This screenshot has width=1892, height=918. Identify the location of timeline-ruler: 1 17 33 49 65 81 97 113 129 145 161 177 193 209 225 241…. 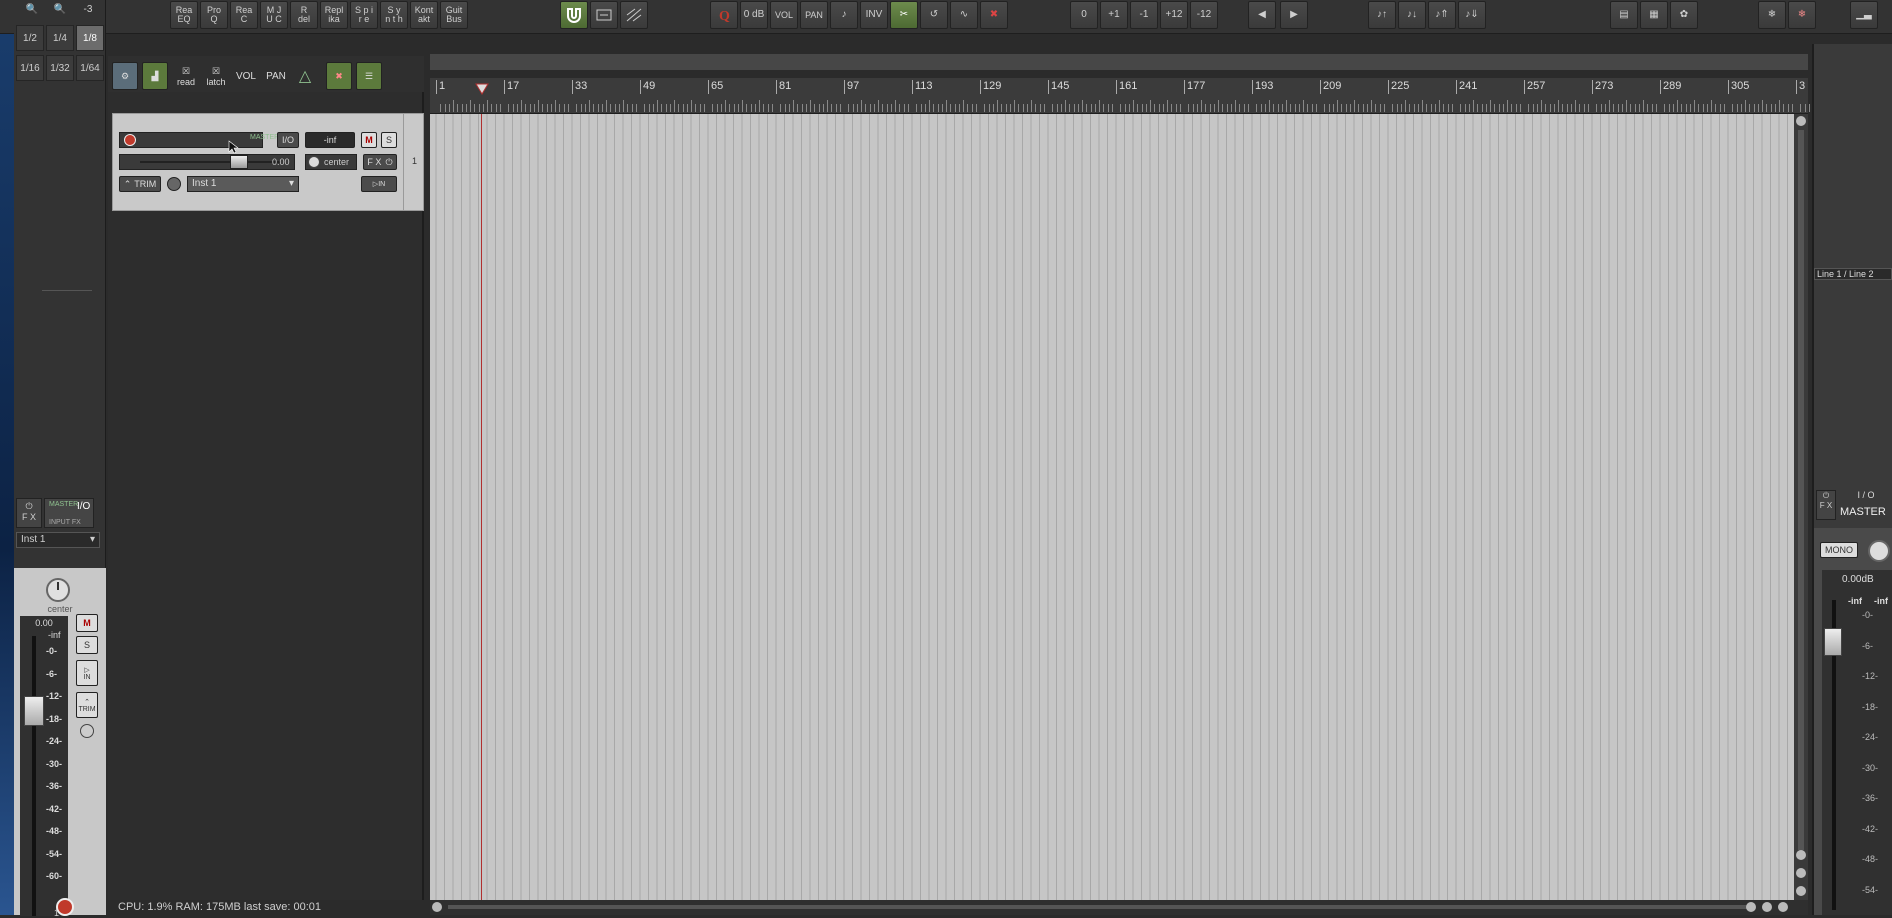
(1145, 96).